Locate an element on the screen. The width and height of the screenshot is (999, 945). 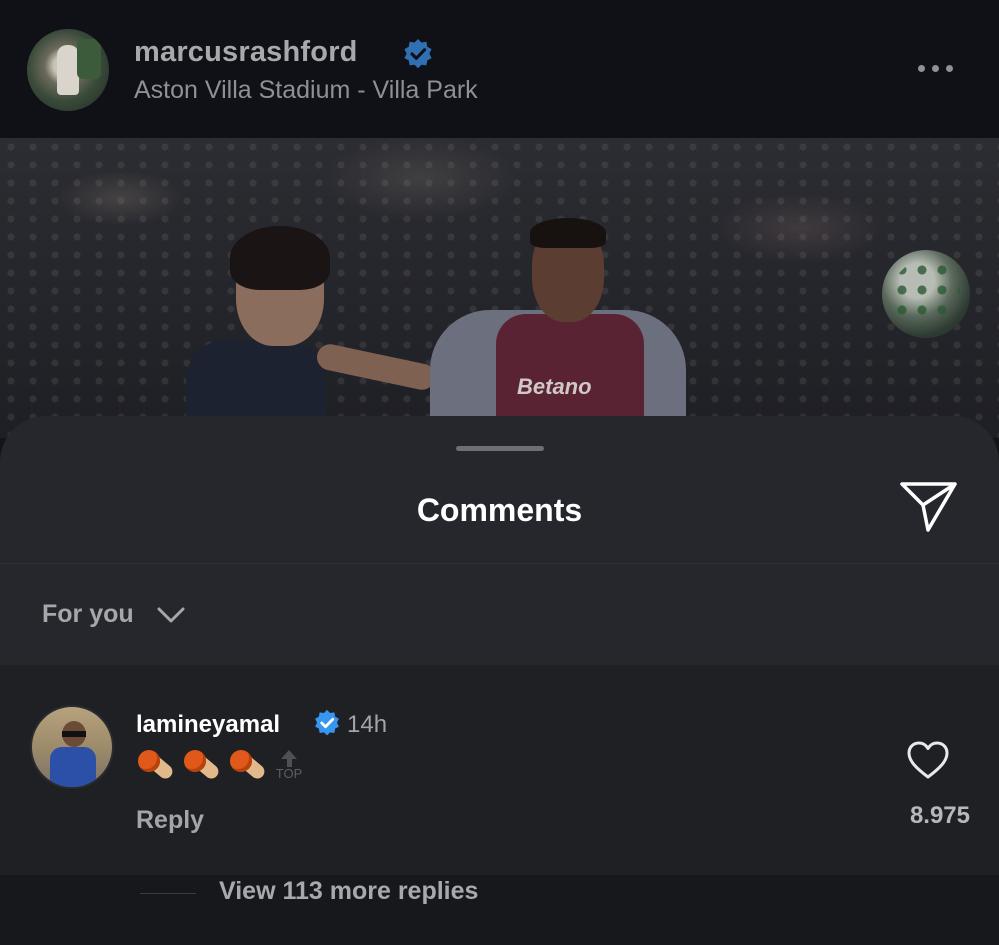
filter-label: For you is located at coordinates (88, 614).